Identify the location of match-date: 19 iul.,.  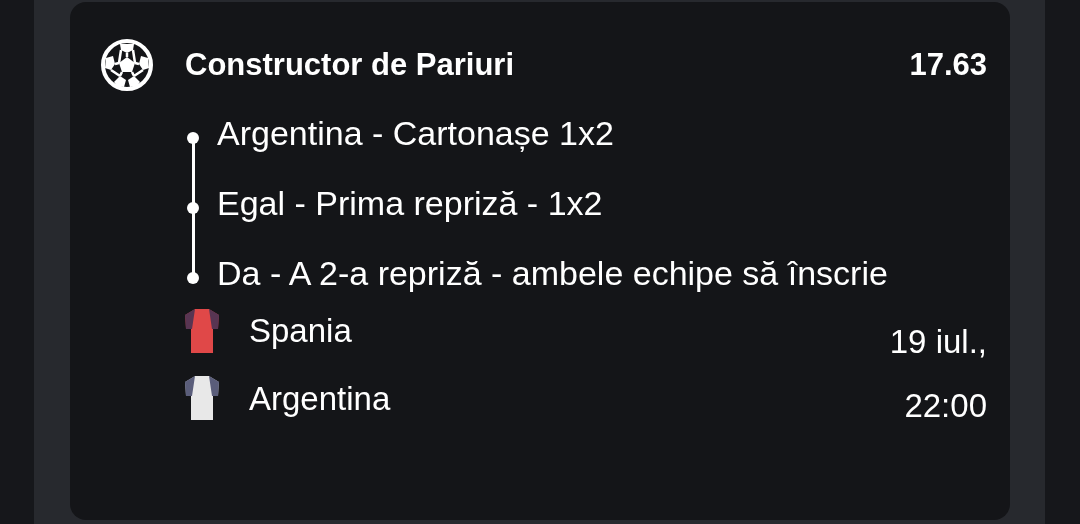
(938, 342).